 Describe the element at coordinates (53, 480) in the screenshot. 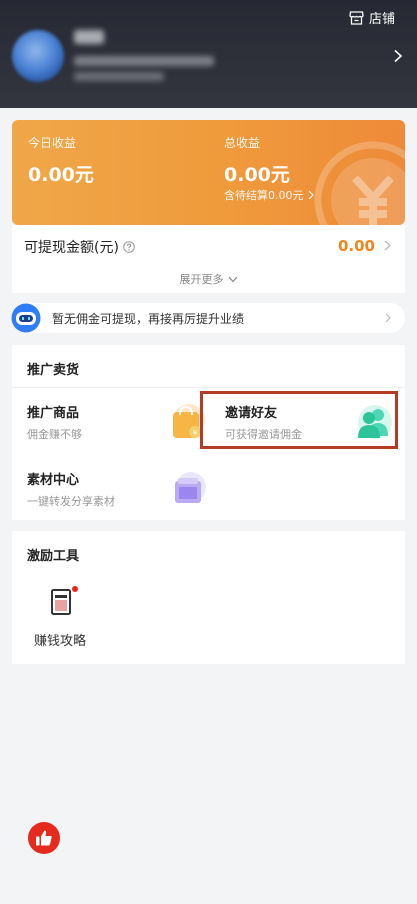

I see `item-title: 素材中心` at that location.